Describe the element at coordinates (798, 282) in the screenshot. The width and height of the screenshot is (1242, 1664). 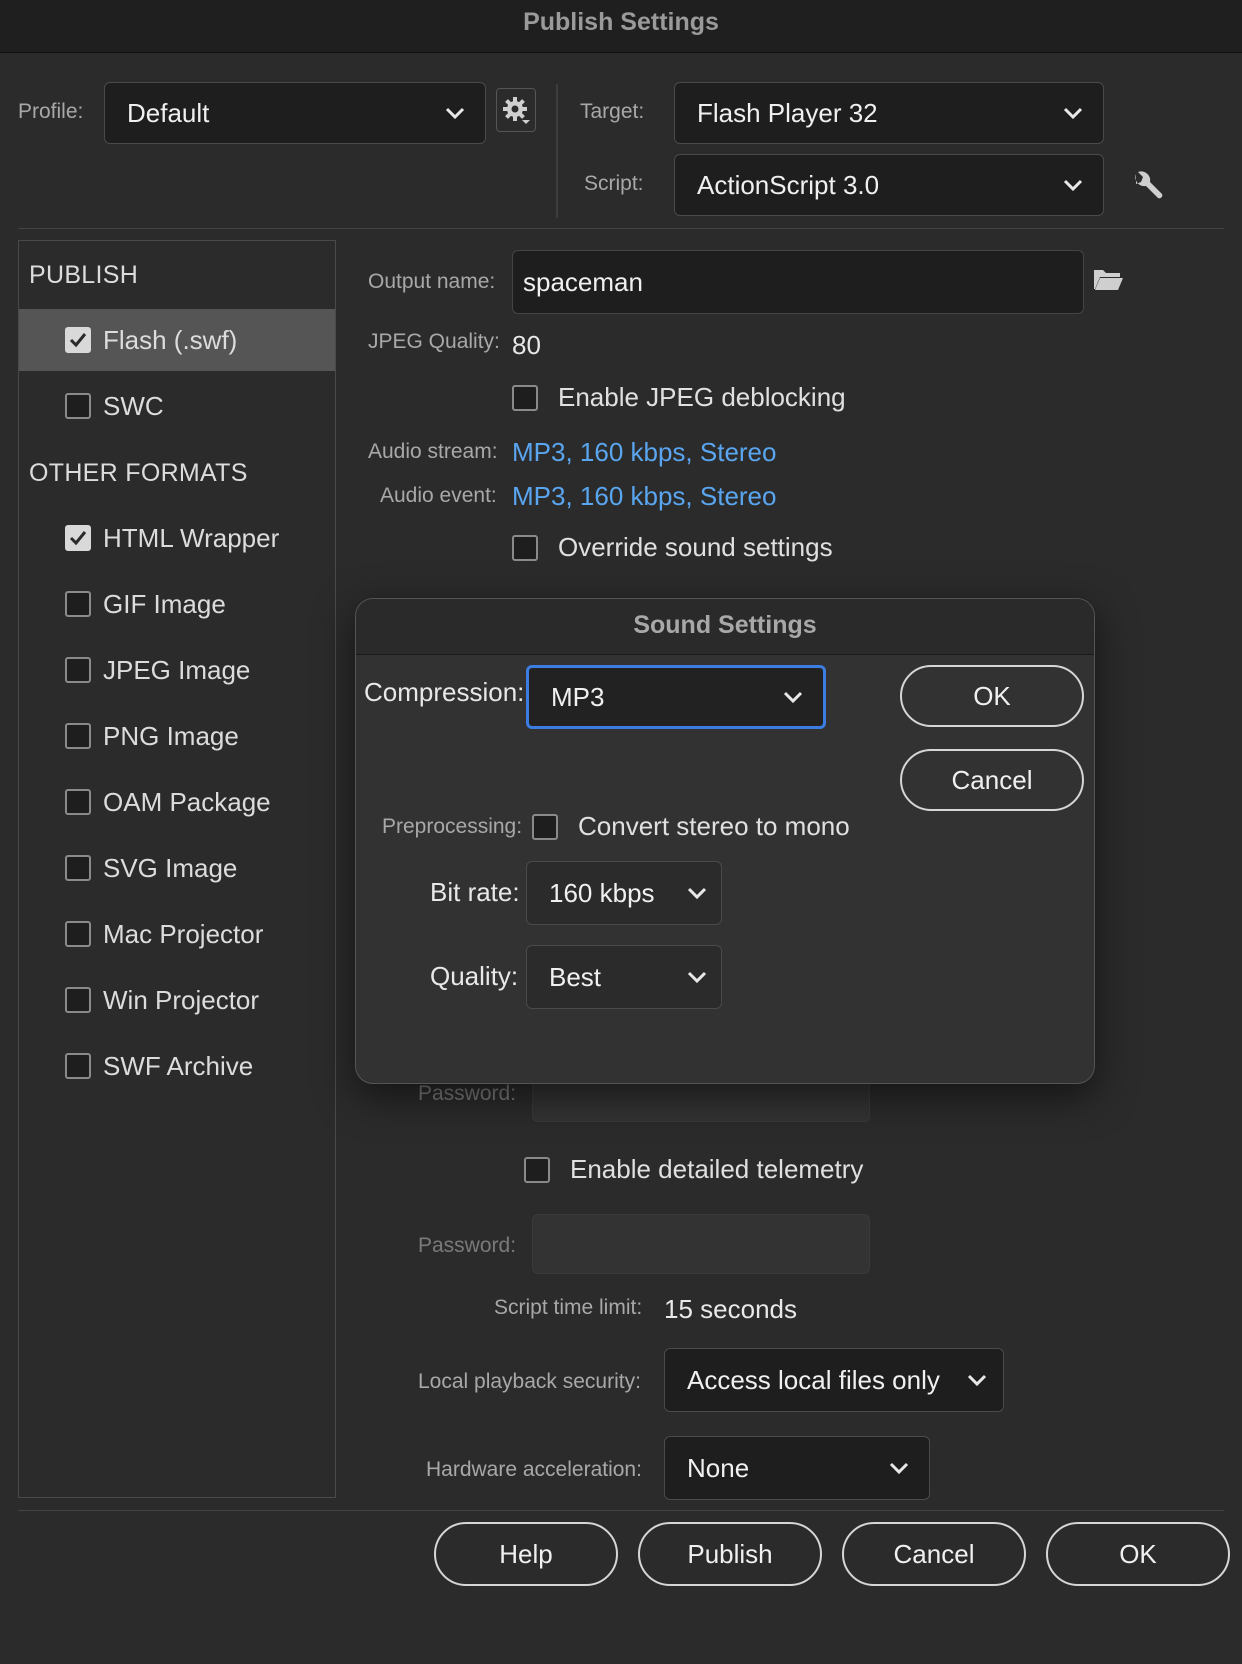
I see `output-name-field: spaceman` at that location.